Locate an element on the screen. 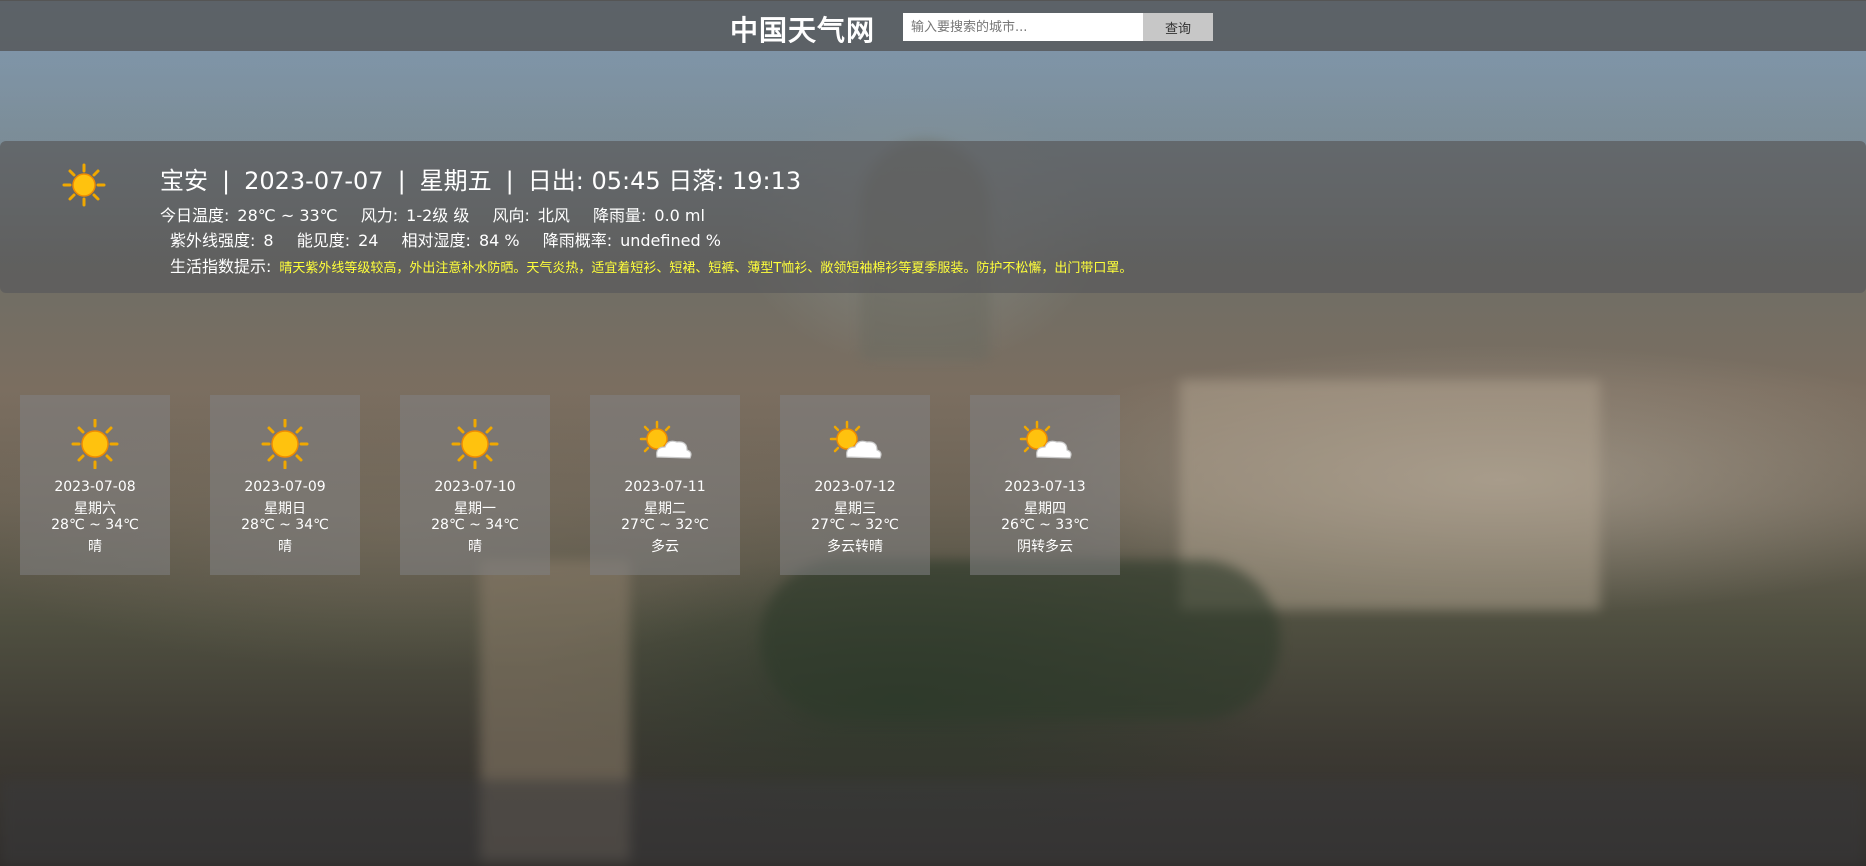 The height and width of the screenshot is (866, 1866). forecast-date: 2023-07-12 is located at coordinates (855, 487).